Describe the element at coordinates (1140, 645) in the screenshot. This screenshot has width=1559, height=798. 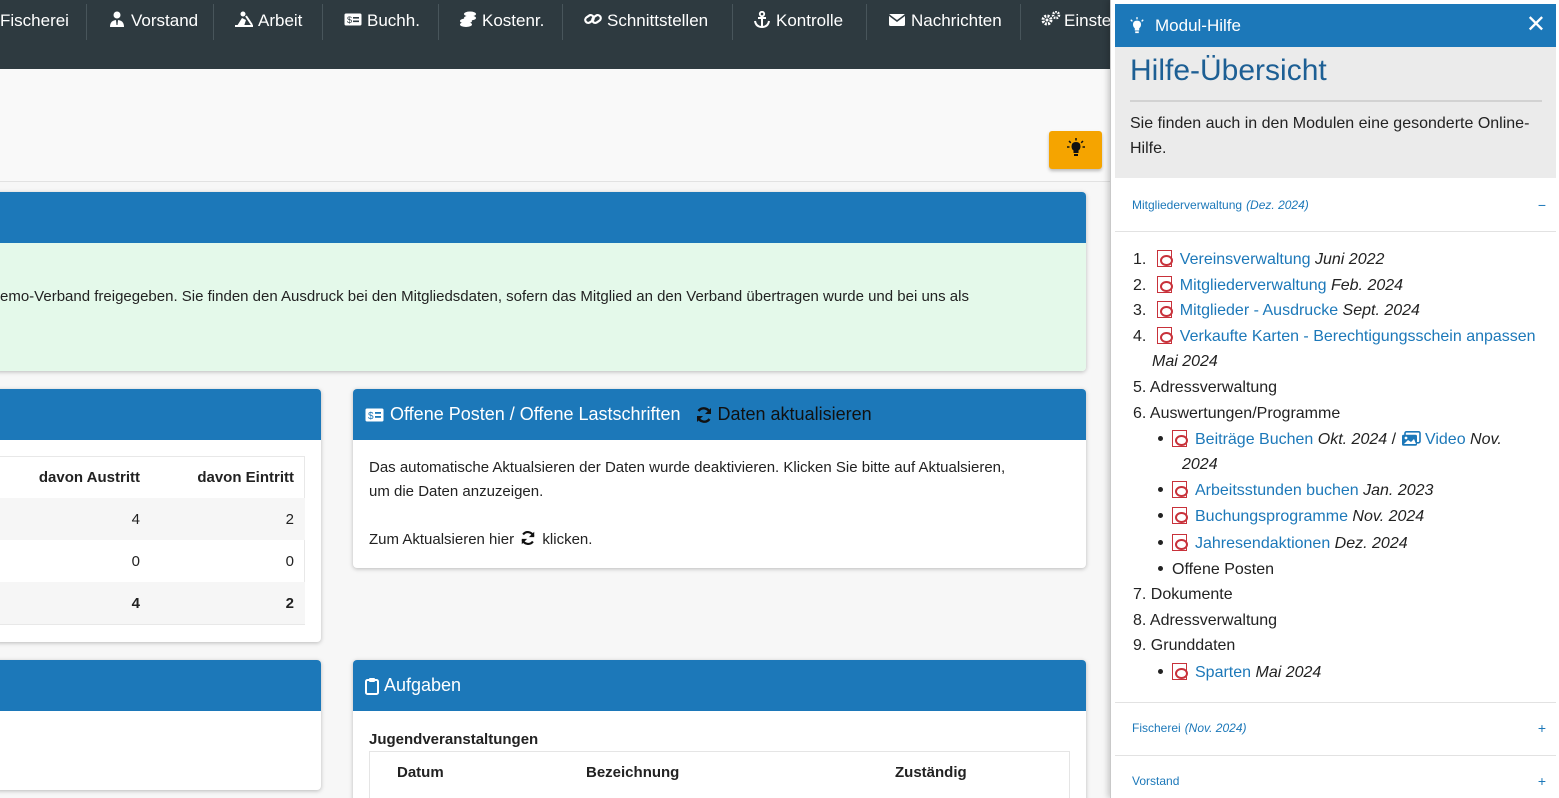
I see `list-number: 9.` at that location.